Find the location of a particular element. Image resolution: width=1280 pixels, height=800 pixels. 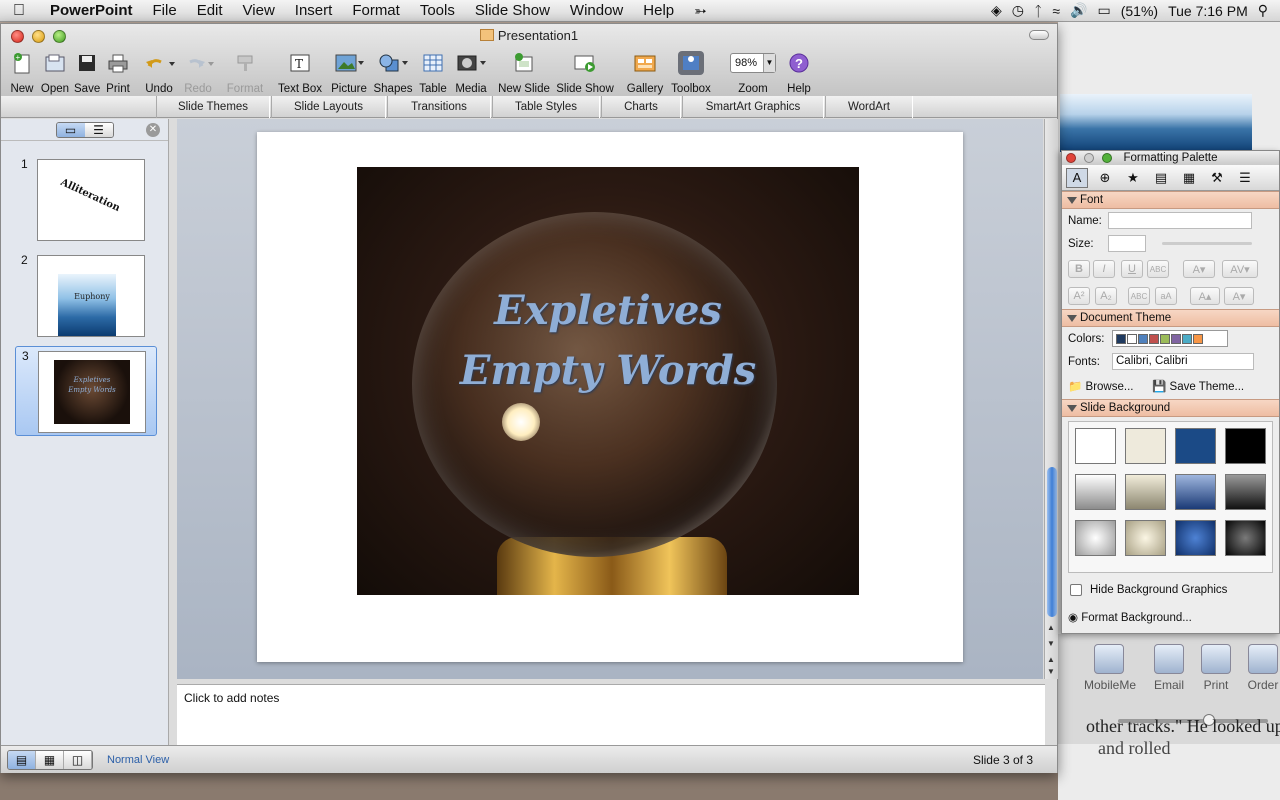

next-slide-icon: ▼ is located at coordinates (1051, 671).